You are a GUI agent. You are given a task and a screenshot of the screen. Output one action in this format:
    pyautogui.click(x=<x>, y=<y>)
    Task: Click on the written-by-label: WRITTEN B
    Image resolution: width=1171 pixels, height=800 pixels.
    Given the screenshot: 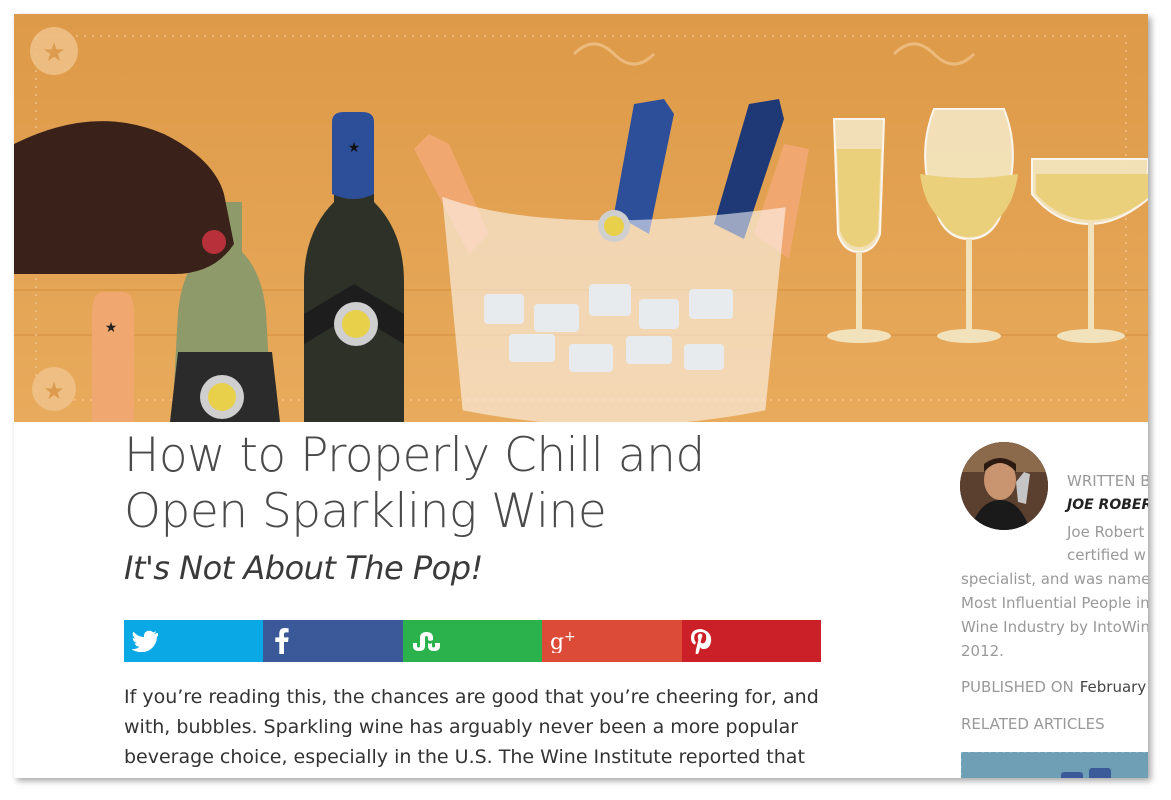 What is the action you would take?
    pyautogui.click(x=1107, y=481)
    